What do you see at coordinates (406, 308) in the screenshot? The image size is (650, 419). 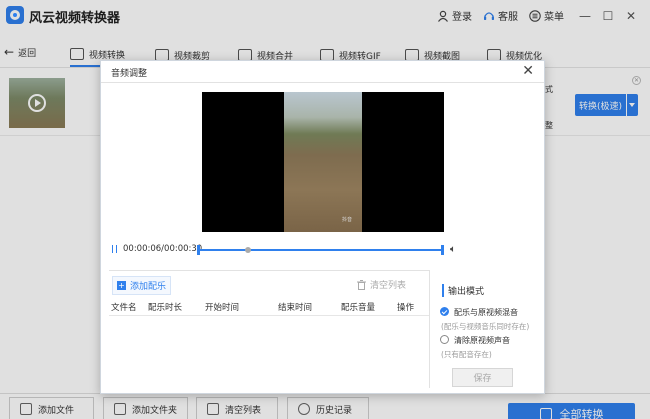 I see `col-action: 操作` at bounding box center [406, 308].